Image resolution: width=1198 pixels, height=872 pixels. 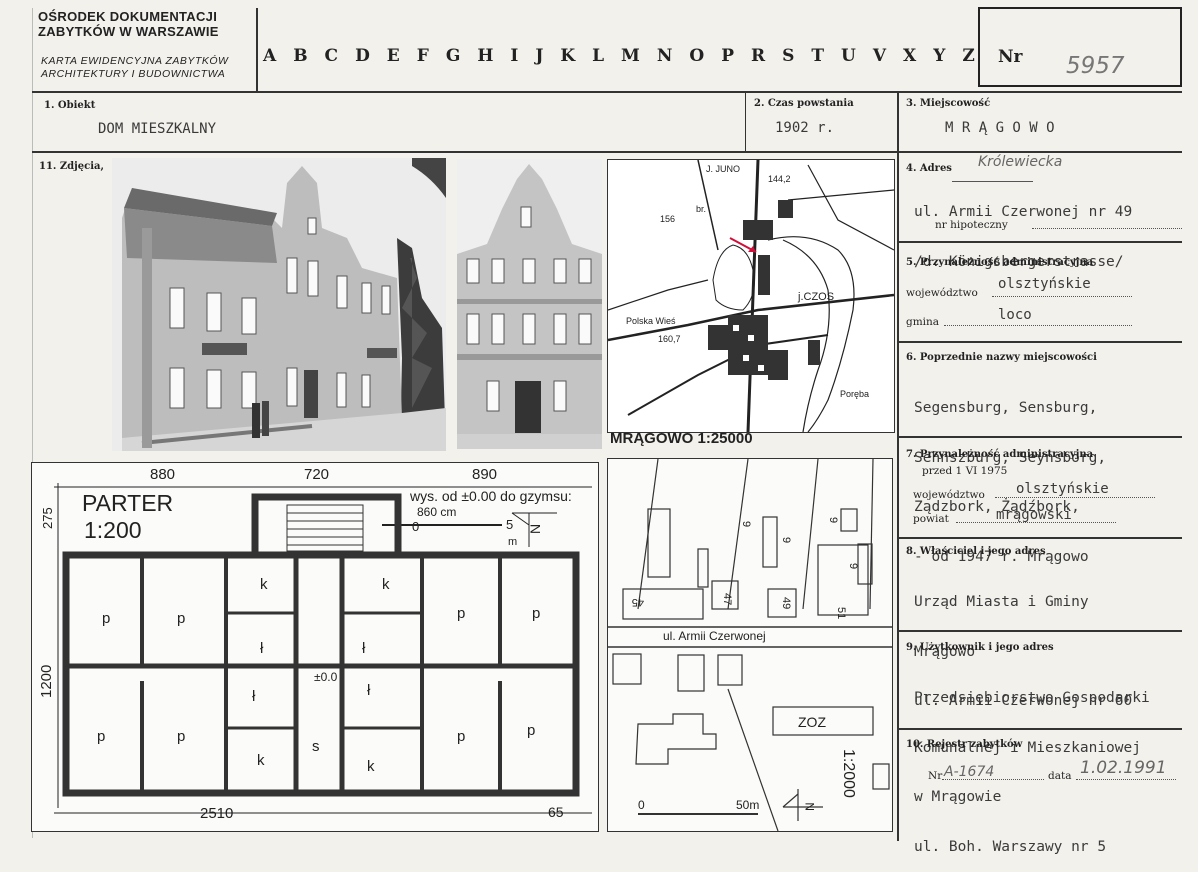 I want to click on site-num-45: 45, so click(x=638, y=602).